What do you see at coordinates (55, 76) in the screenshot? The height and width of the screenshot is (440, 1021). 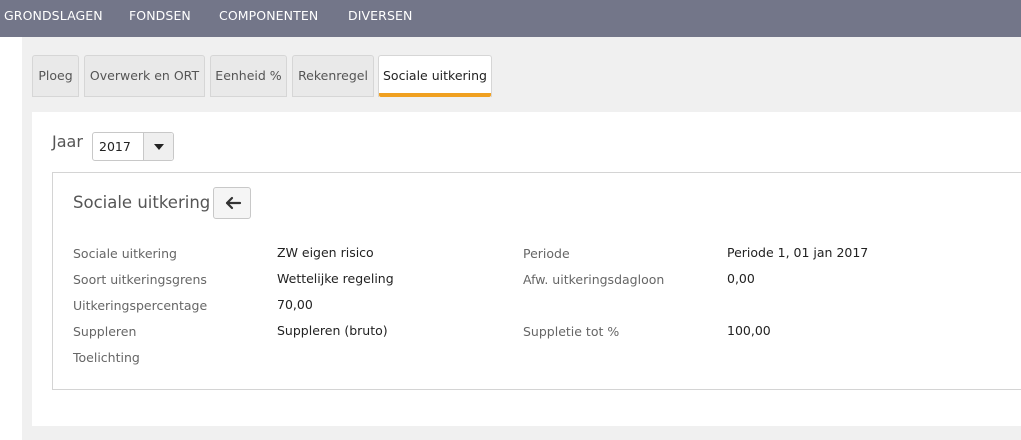 I see `tab-ploeg: Ploeg` at bounding box center [55, 76].